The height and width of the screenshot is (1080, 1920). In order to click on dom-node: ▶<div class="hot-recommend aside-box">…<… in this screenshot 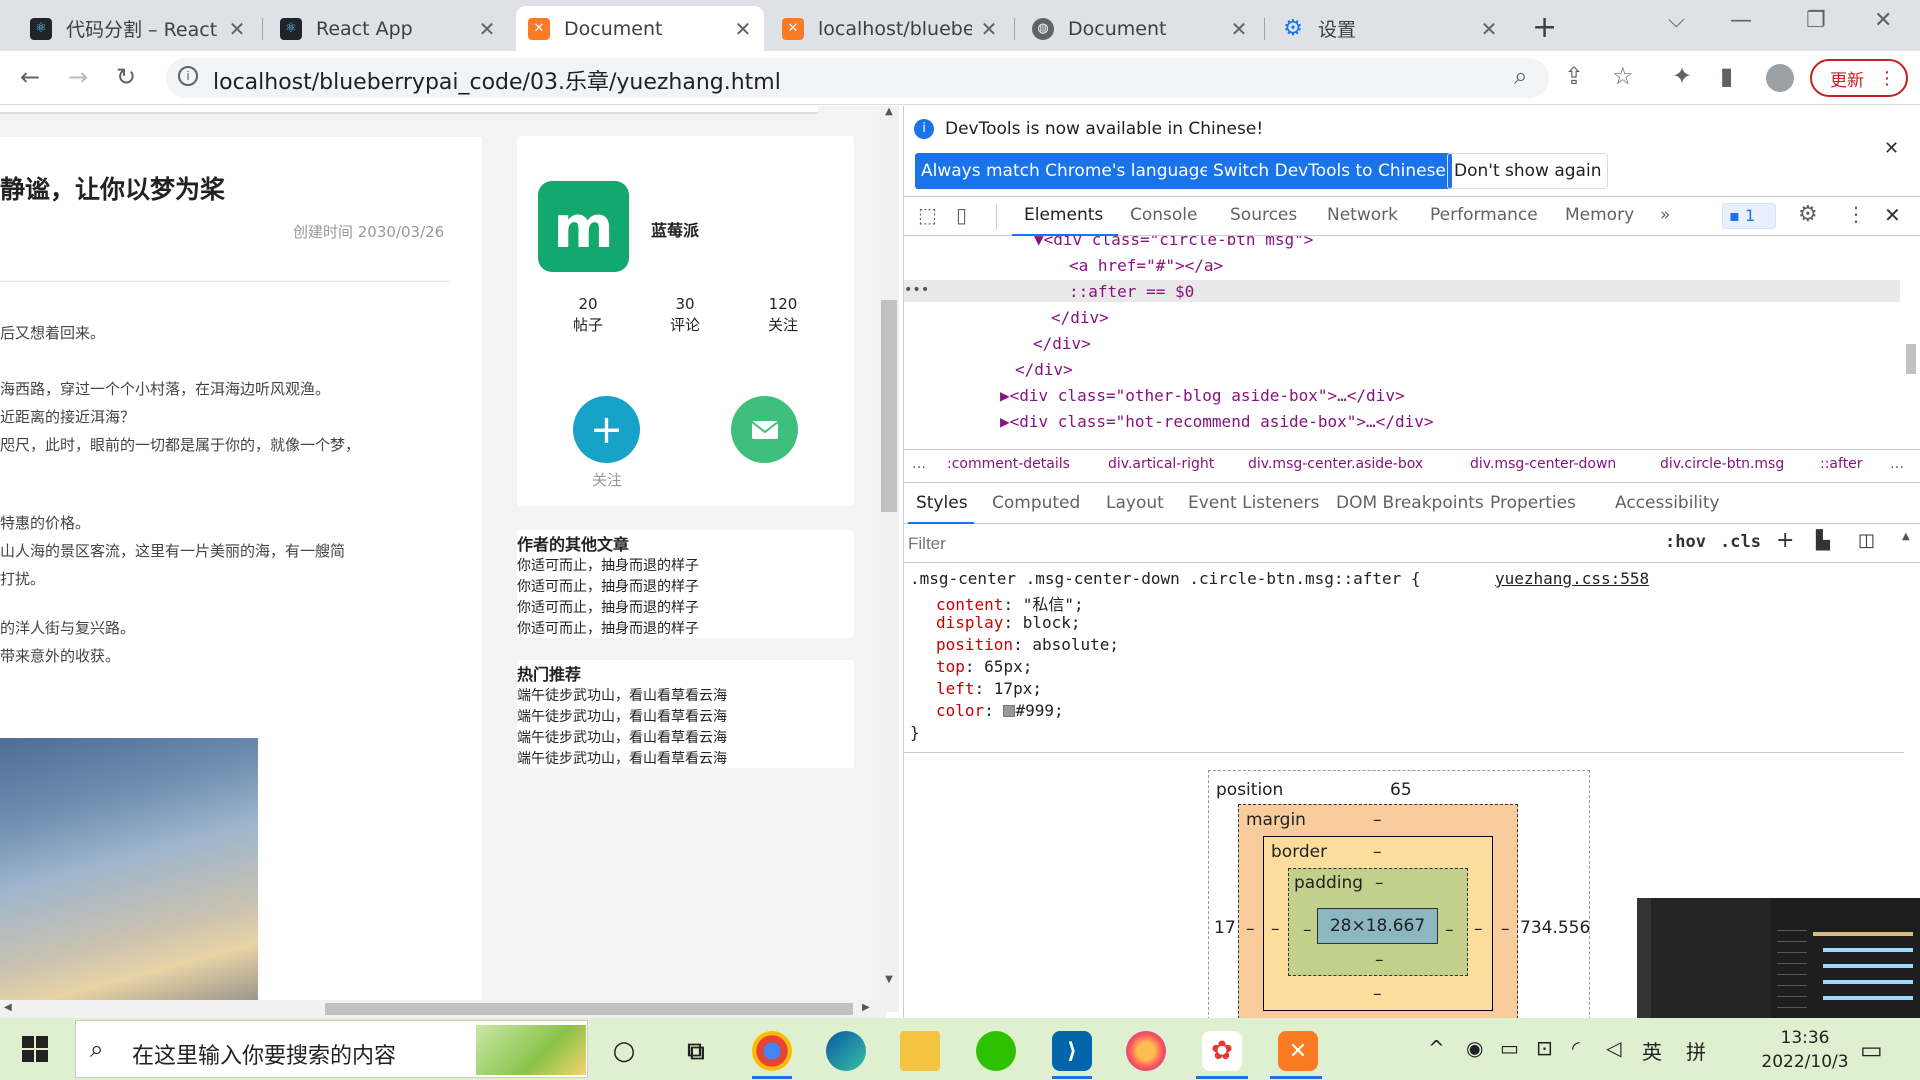, I will do `click(1216, 421)`.